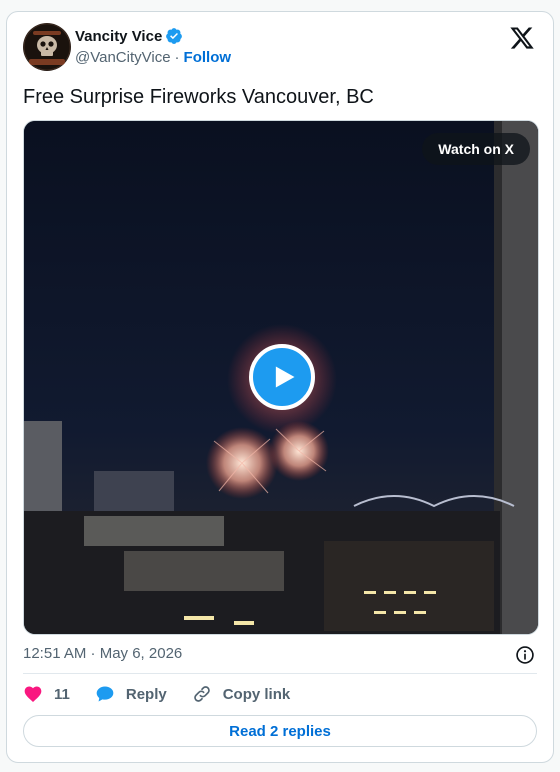 Image resolution: width=560 pixels, height=772 pixels. Describe the element at coordinates (476, 149) in the screenshot. I see `watch-on-x-button: Watch on X` at that location.